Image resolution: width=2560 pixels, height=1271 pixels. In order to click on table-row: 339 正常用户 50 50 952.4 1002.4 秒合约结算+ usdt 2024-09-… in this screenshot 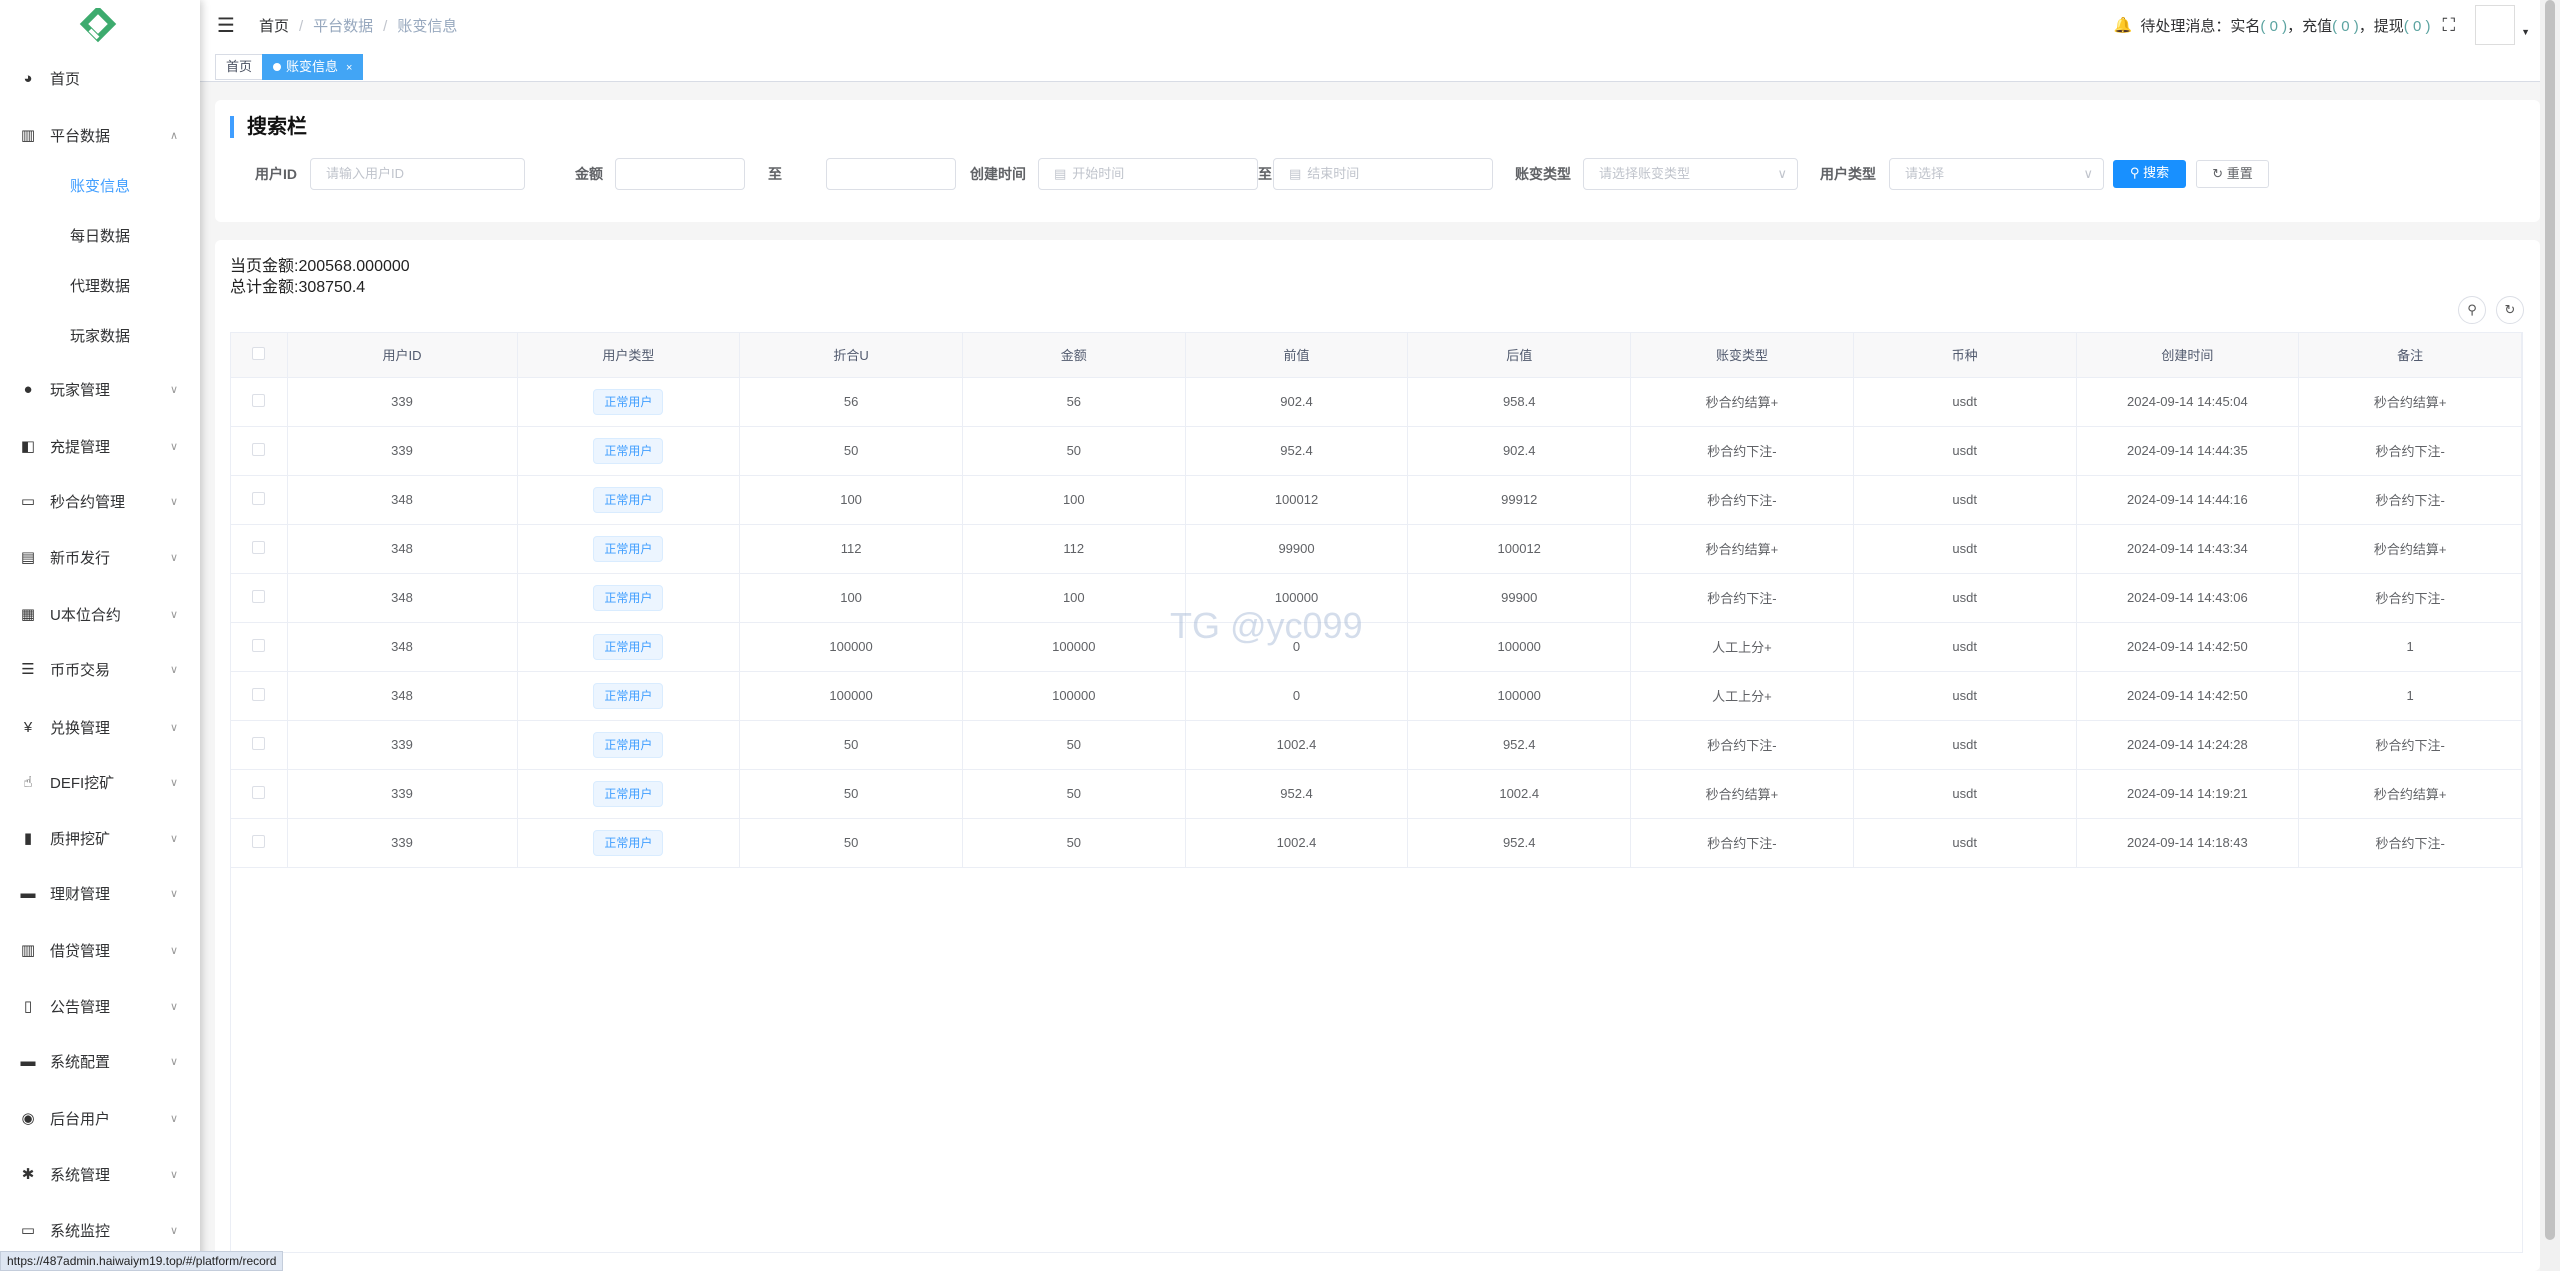, I will do `click(1376, 794)`.